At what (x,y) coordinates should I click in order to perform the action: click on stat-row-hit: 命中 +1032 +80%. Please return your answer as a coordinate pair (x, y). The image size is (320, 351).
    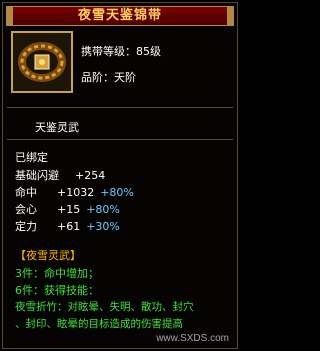
    Looking at the image, I should click on (74, 192).